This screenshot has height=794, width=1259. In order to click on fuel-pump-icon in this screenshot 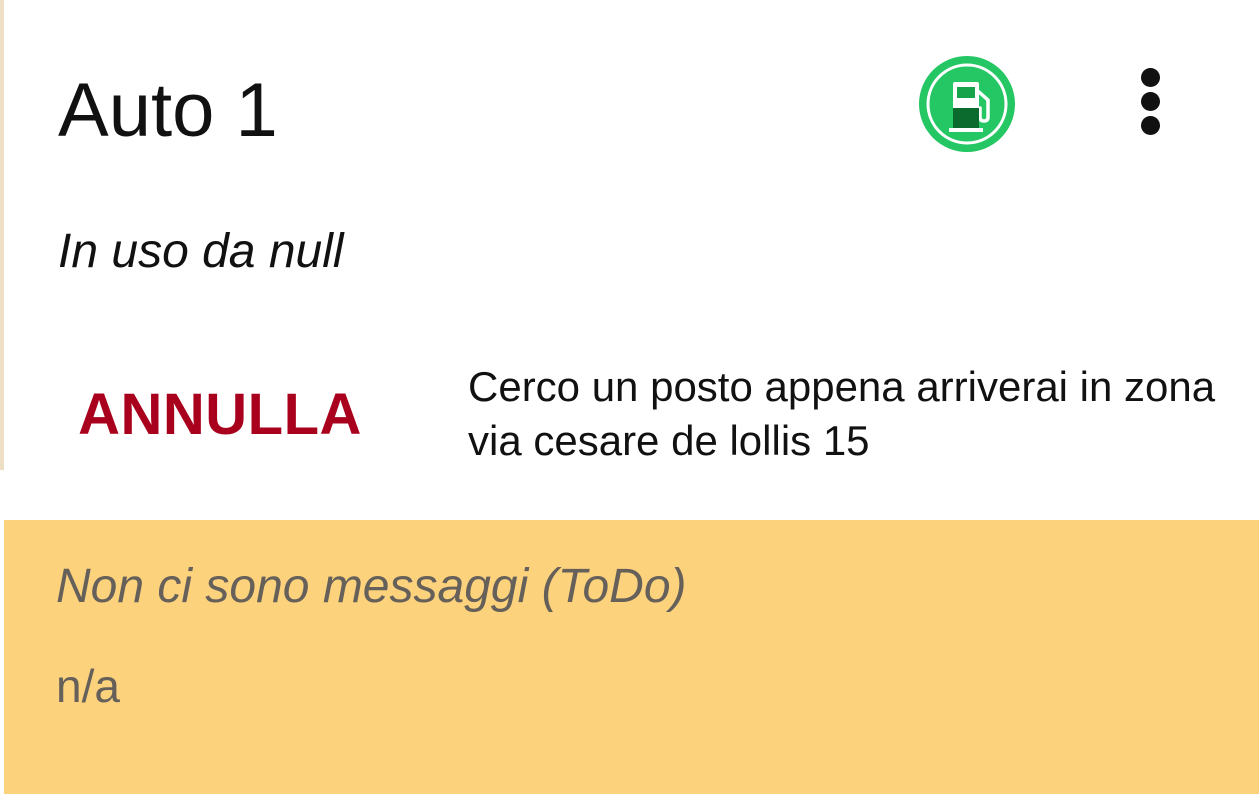, I will do `click(967, 104)`.